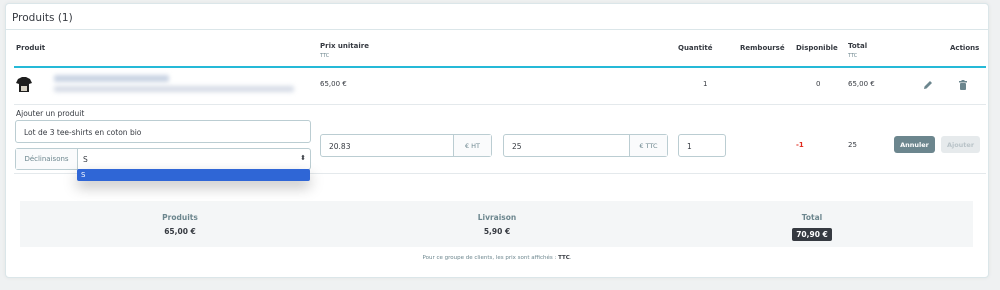  What do you see at coordinates (812, 234) in the screenshot?
I see `grand-total-value: 70,90 €` at bounding box center [812, 234].